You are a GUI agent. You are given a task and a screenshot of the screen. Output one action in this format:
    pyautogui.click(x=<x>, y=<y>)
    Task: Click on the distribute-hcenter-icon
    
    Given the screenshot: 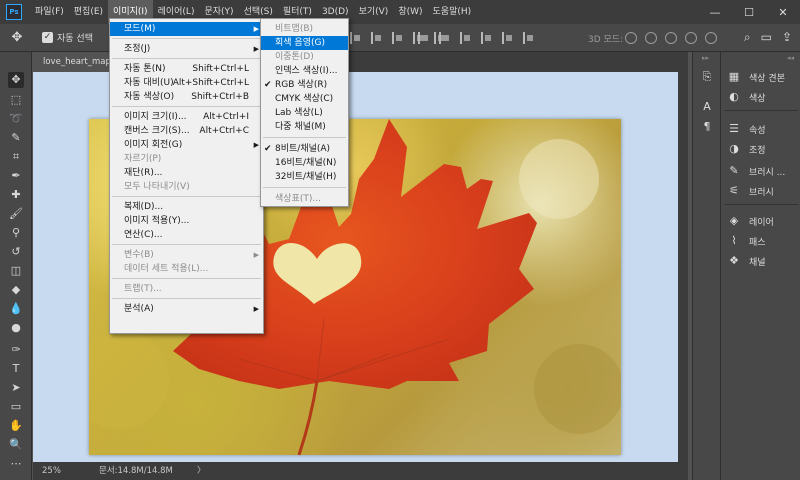 What is the action you would take?
    pyautogui.click(x=507, y=38)
    